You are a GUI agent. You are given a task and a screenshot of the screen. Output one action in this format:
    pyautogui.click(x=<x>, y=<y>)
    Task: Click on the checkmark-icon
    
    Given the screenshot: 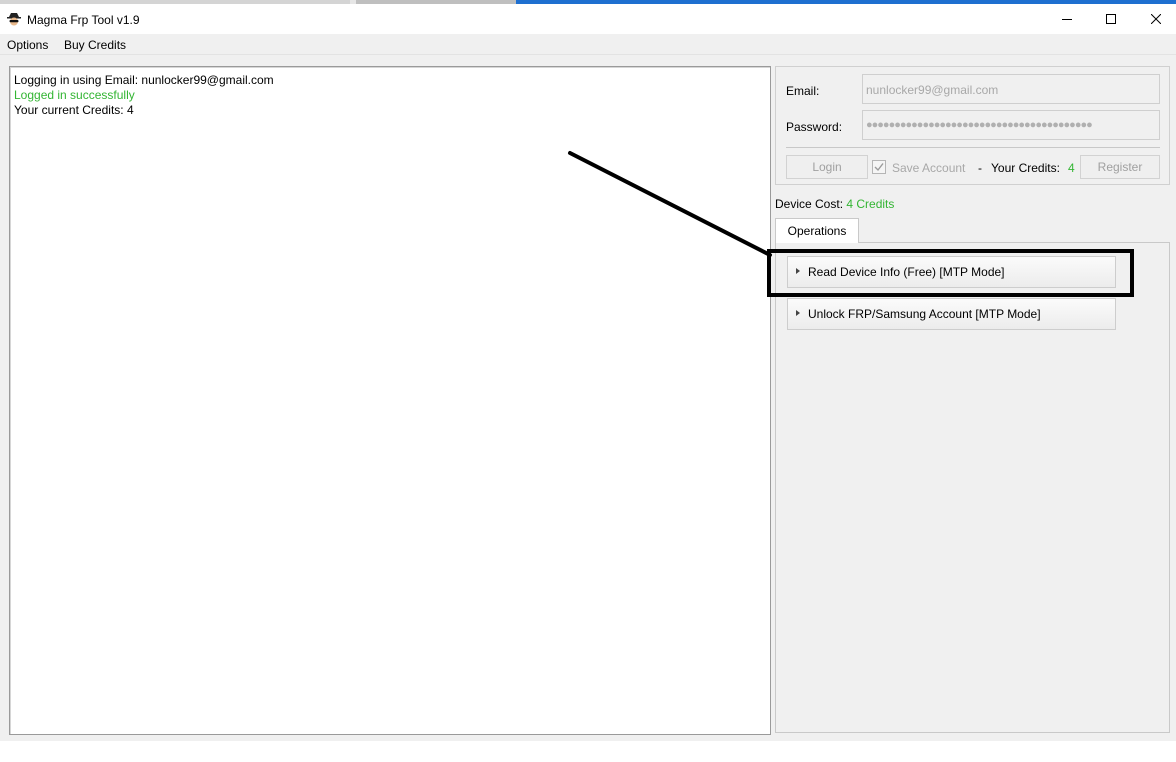 What is the action you would take?
    pyautogui.click(x=879, y=167)
    